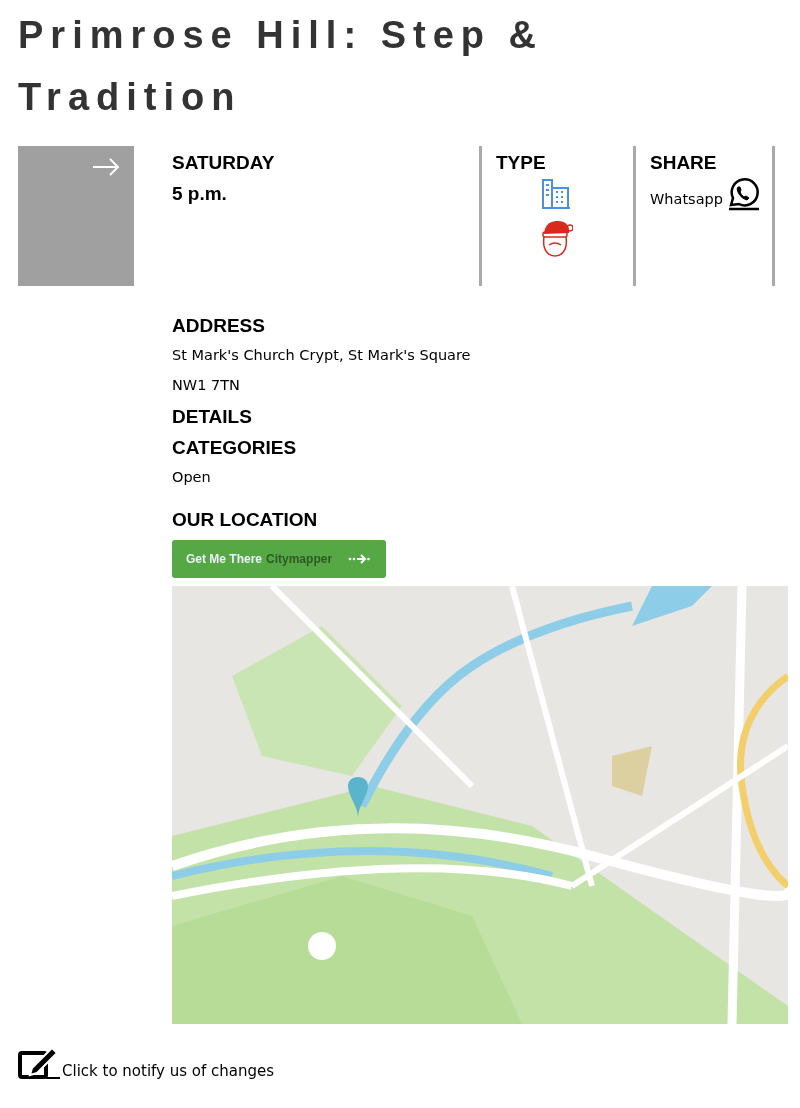 The width and height of the screenshot is (800, 1108). Describe the element at coordinates (403, 1062) in the screenshot. I see `notify-link: Click to notify us of changes` at that location.